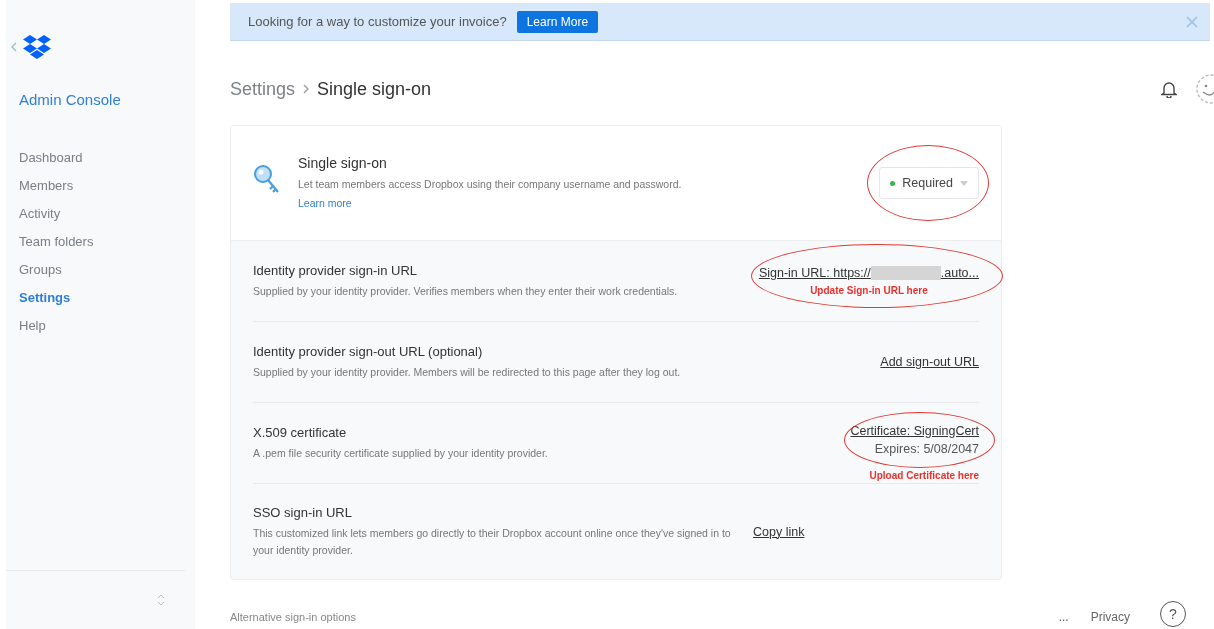  Describe the element at coordinates (1169, 89) in the screenshot. I see `bell-icon` at that location.